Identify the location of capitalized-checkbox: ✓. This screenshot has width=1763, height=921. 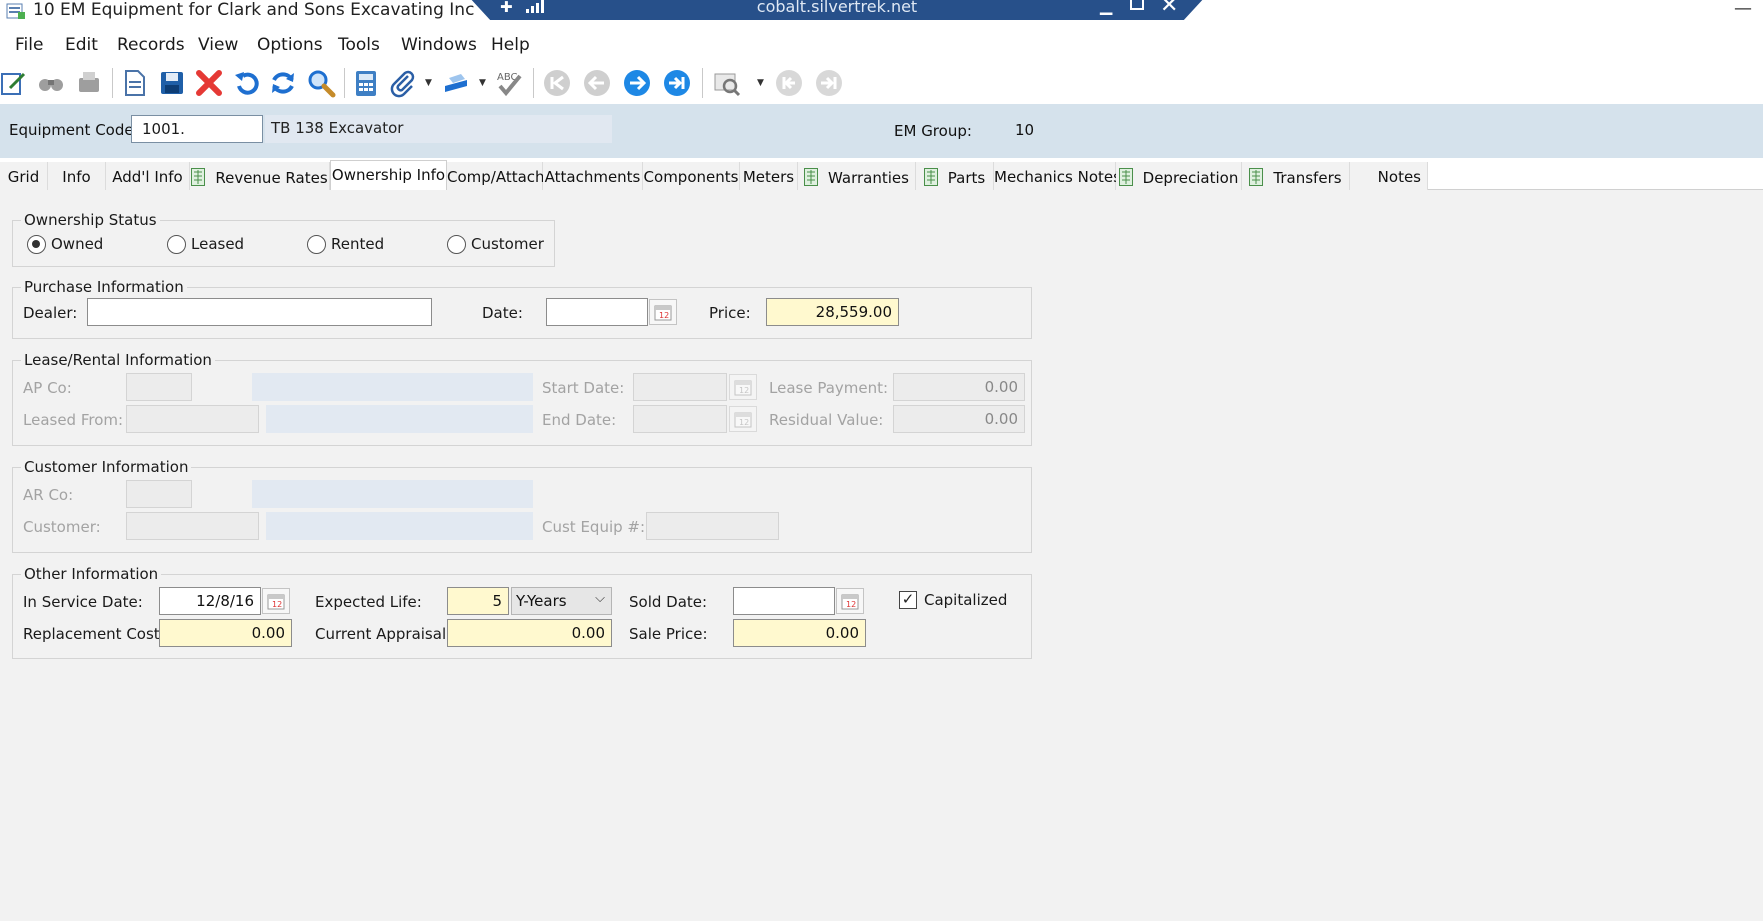
(908, 600).